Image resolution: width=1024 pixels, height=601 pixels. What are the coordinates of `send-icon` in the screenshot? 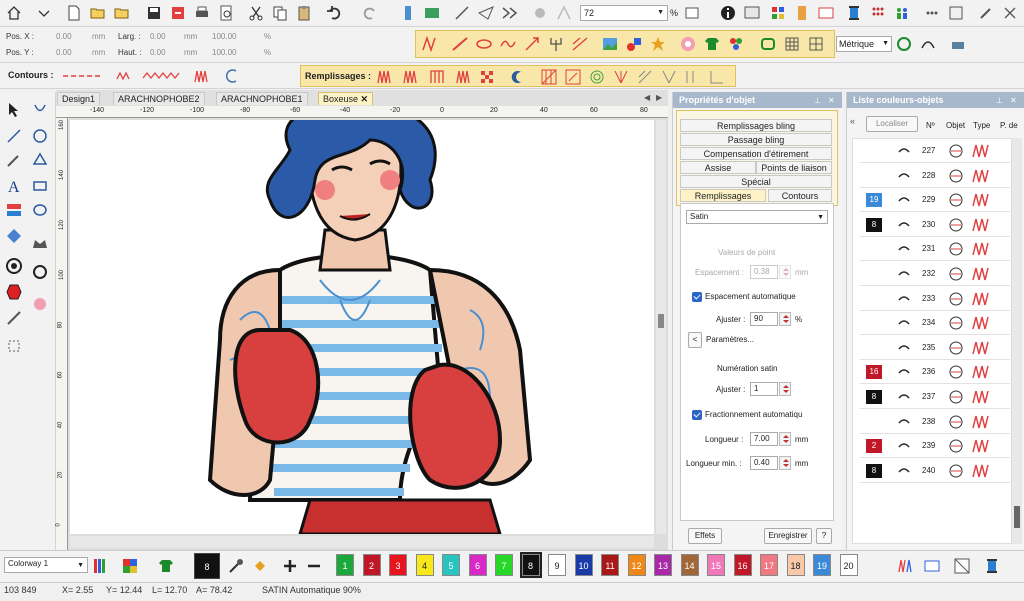 It's located at (486, 13).